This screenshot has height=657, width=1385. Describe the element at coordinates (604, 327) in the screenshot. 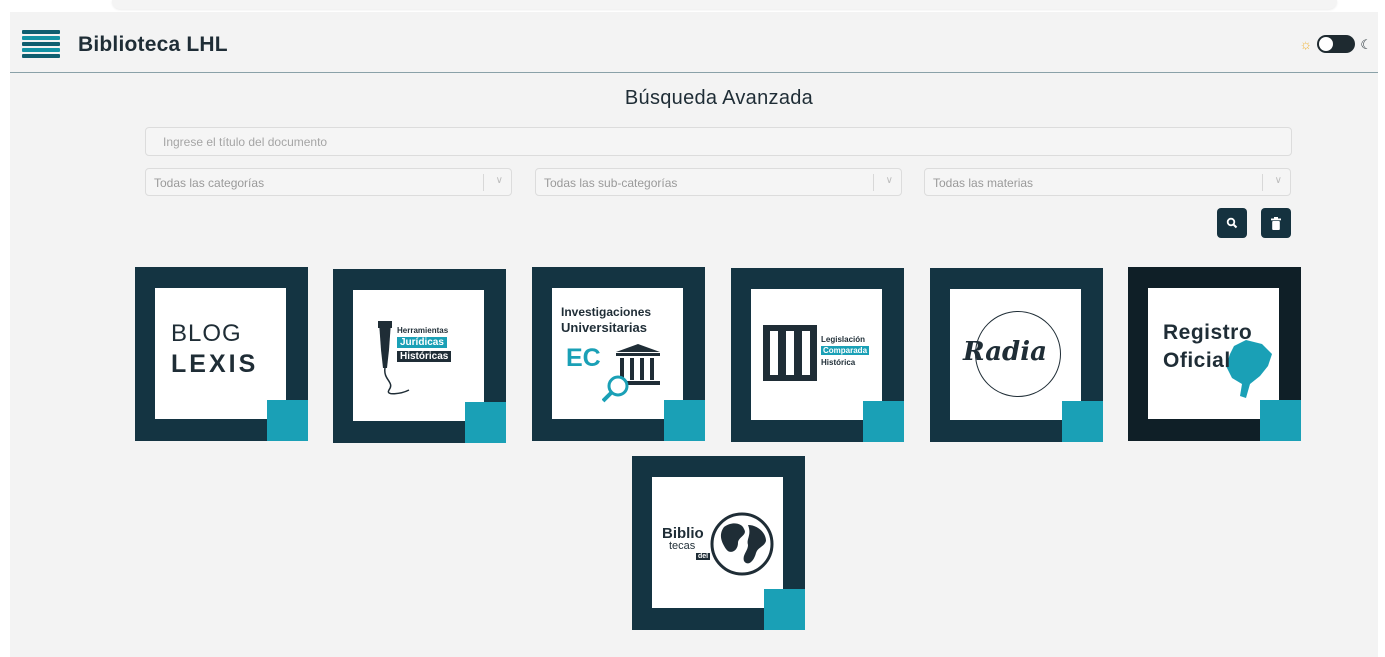

I see `investigaciones-line2: Universitarias` at that location.